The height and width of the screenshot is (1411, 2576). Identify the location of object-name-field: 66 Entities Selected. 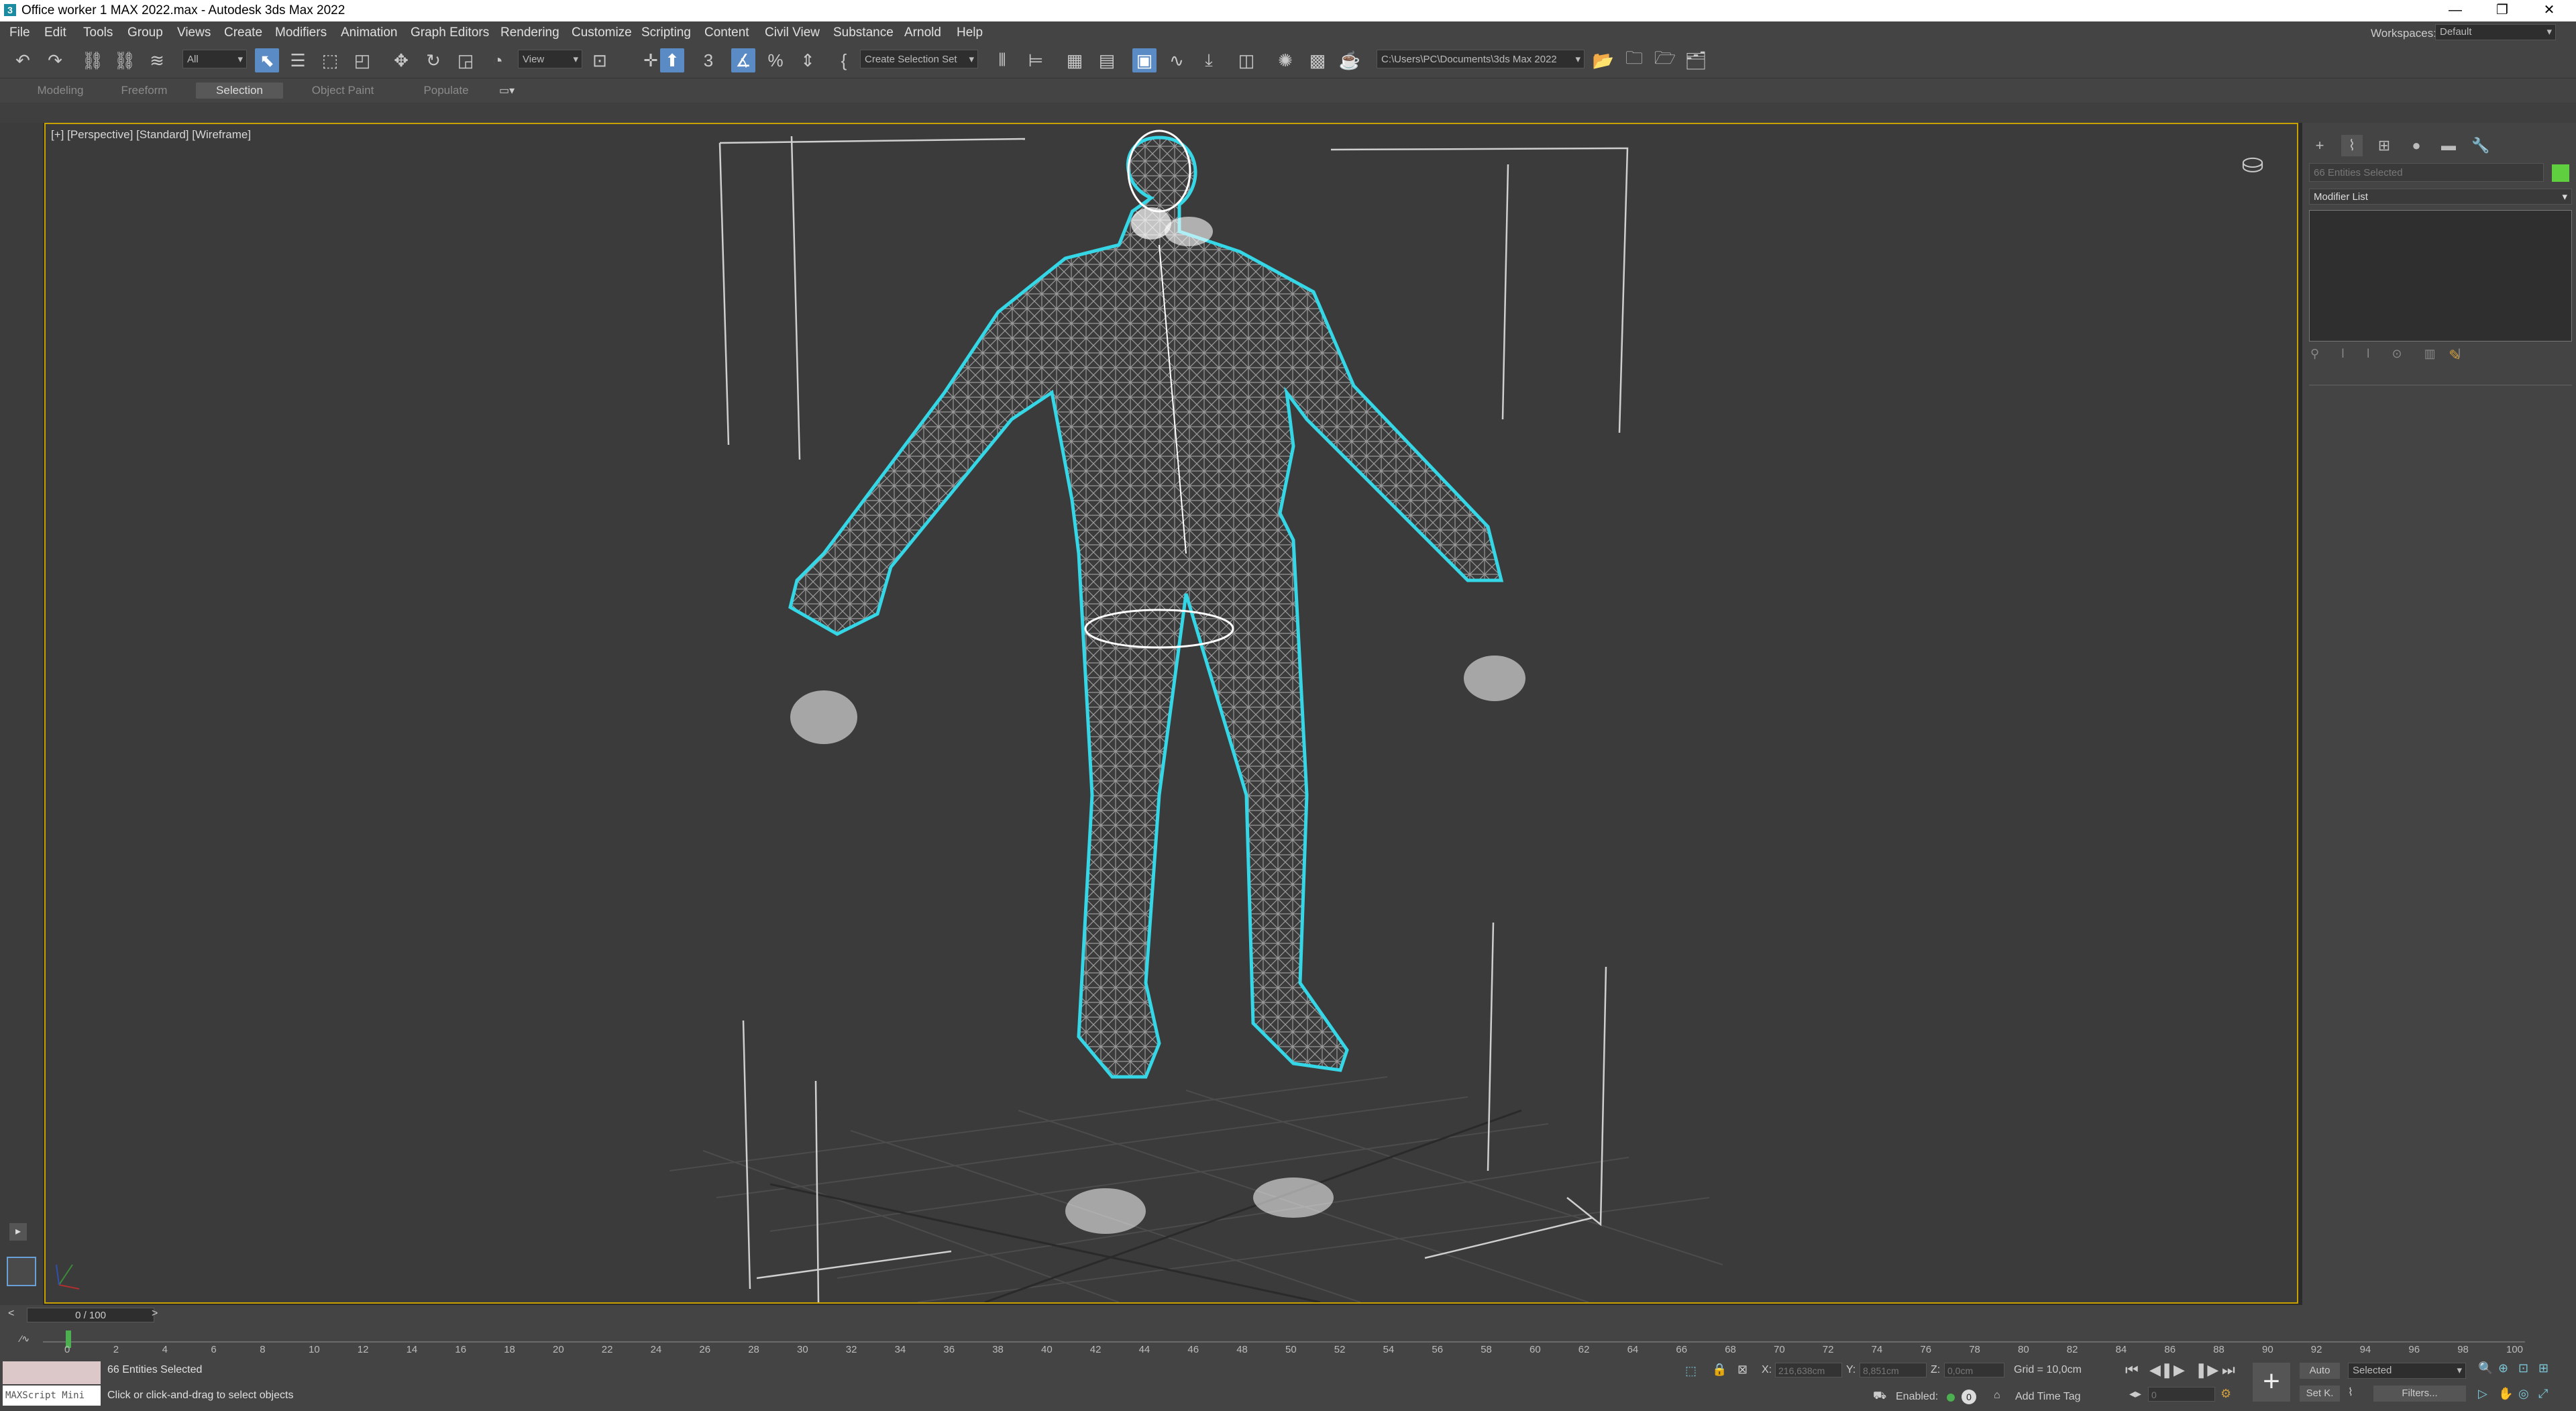
(2426, 172).